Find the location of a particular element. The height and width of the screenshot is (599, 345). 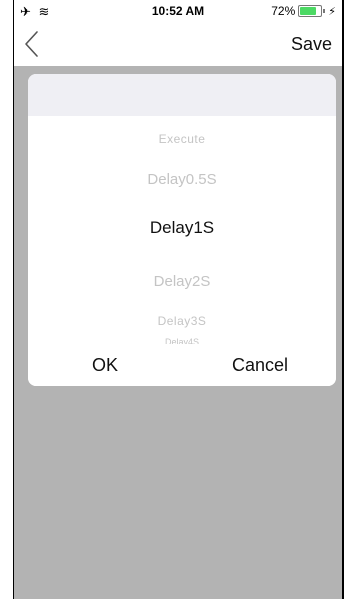

picker-option-delay-0-5s: Delay0.5S is located at coordinates (182, 179).